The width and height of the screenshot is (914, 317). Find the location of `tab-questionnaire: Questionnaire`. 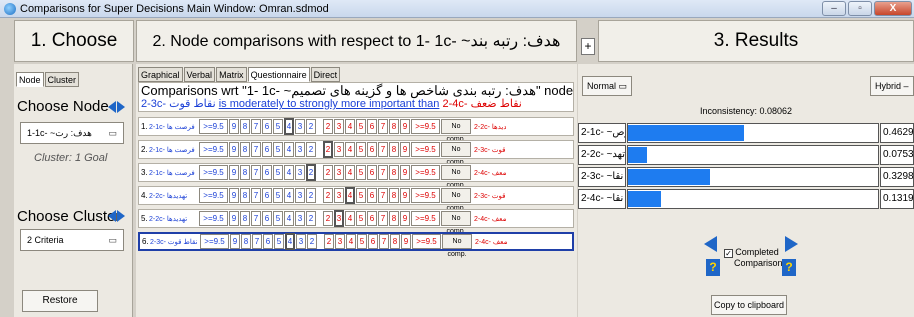

tab-questionnaire: Questionnaire is located at coordinates (278, 74).